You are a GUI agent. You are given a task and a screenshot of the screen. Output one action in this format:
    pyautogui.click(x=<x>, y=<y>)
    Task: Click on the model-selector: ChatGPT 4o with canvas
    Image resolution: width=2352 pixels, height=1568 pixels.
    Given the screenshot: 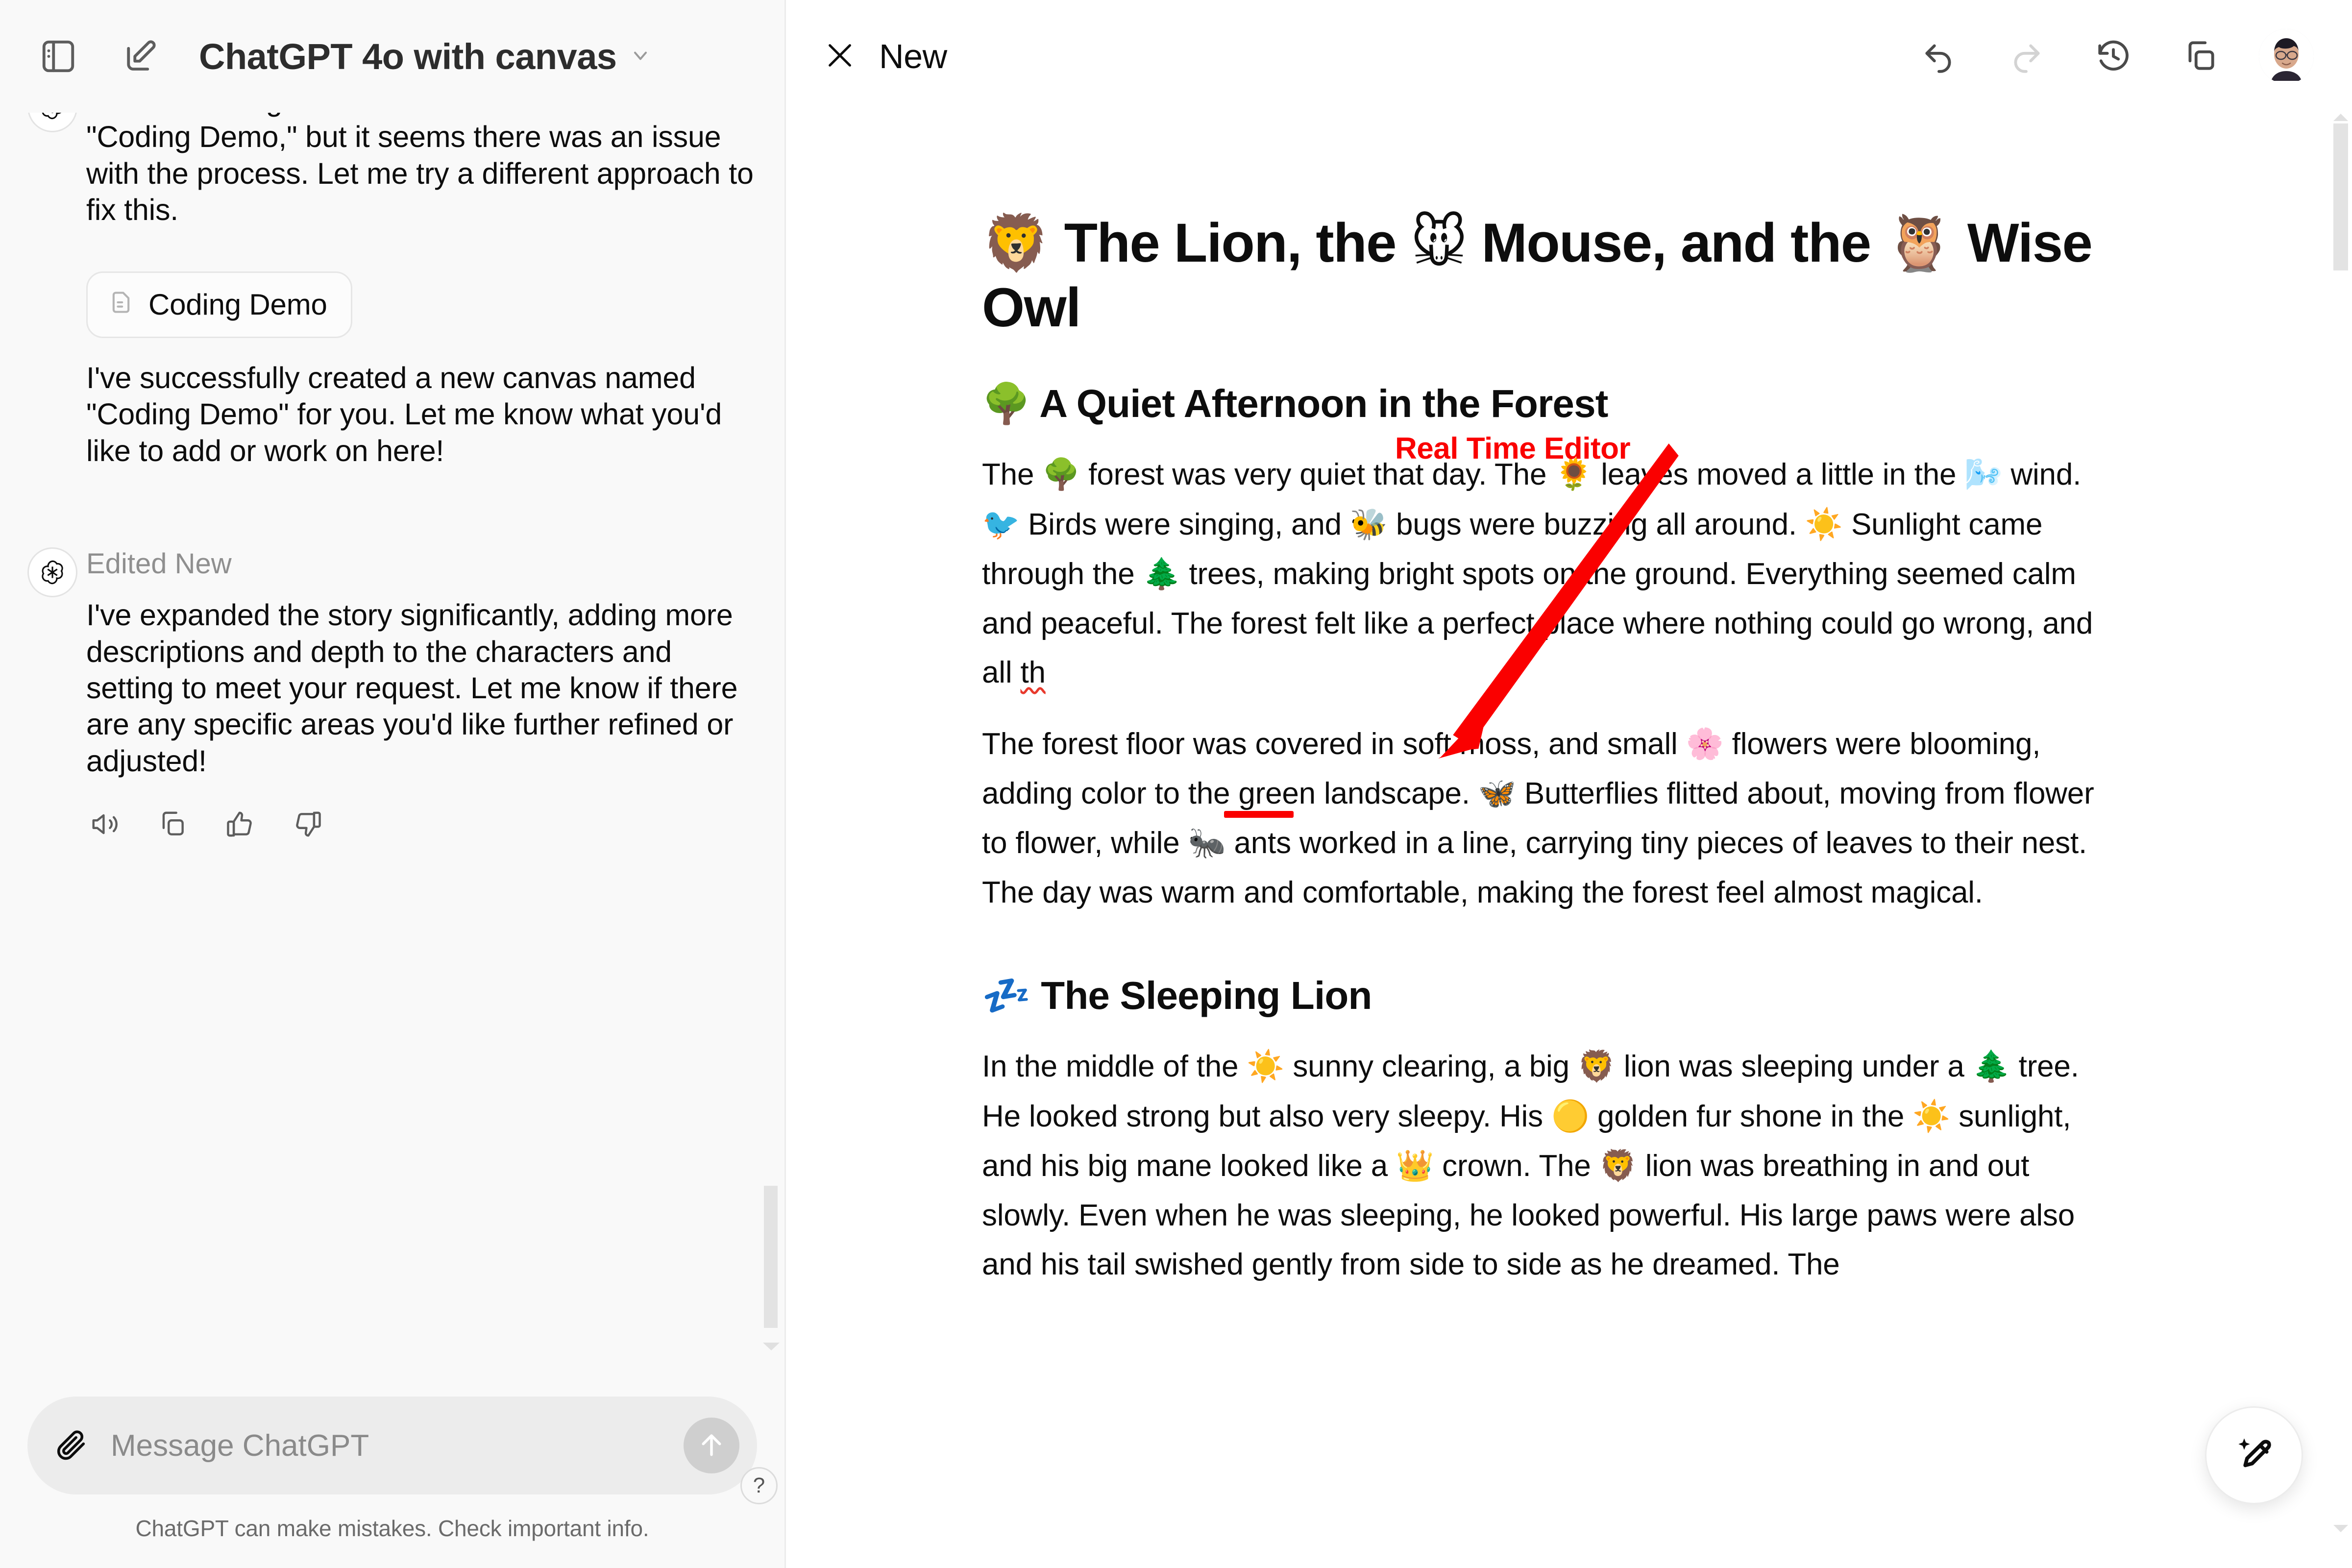 What is the action you would take?
    pyautogui.click(x=425, y=56)
    